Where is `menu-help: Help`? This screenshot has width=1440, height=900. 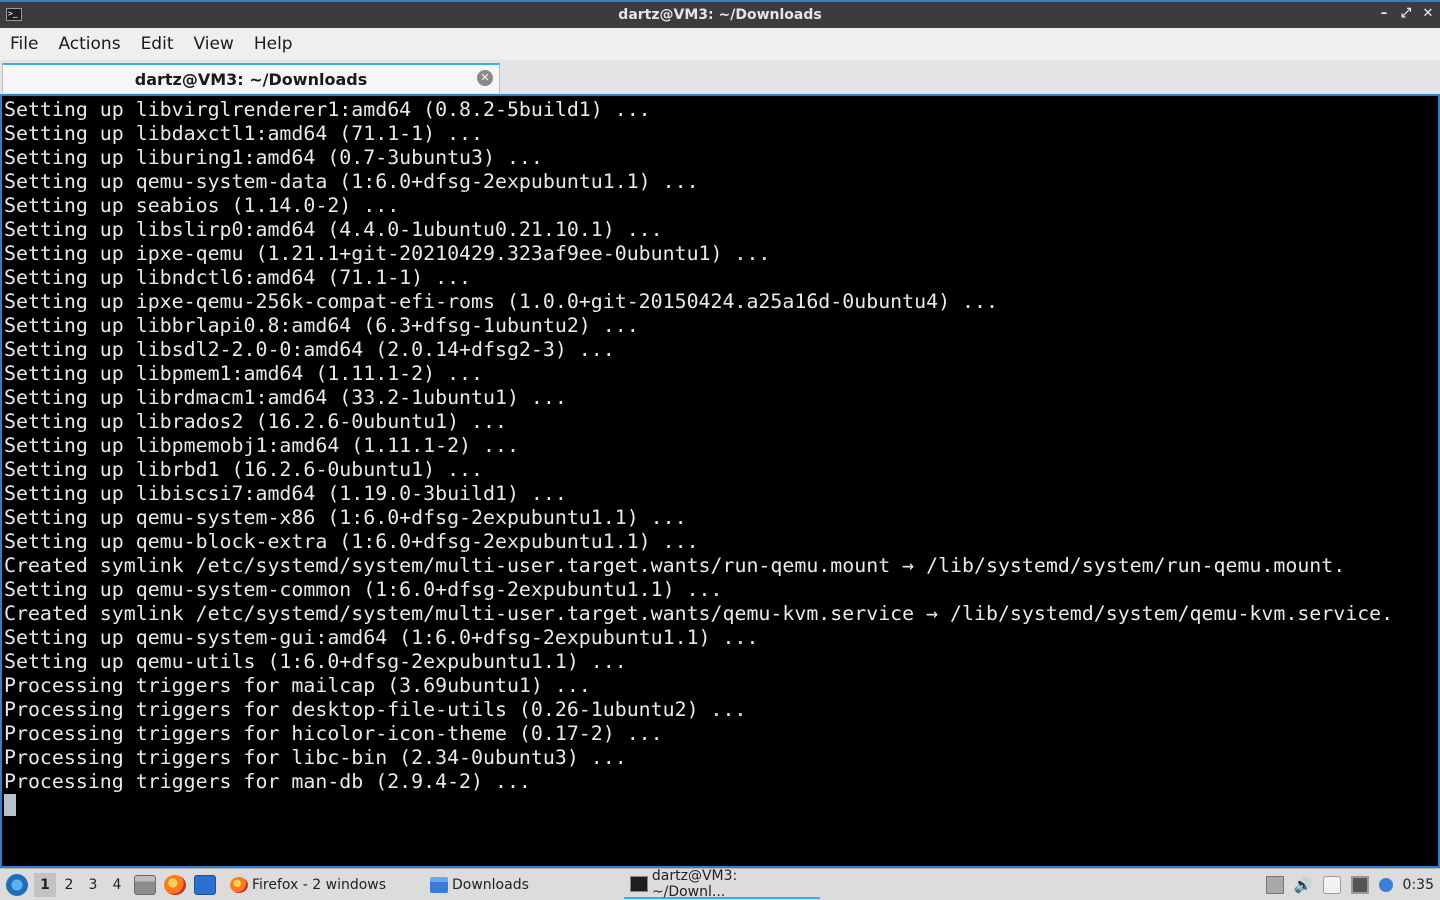
menu-help: Help is located at coordinates (273, 44).